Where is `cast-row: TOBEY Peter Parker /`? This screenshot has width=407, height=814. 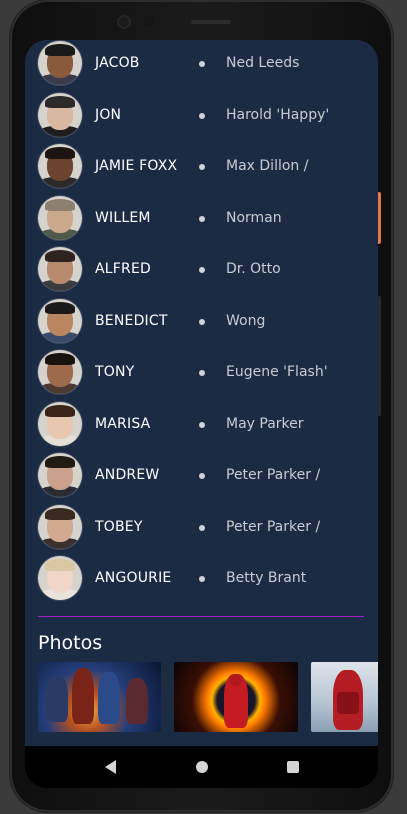 cast-row: TOBEY Peter Parker / is located at coordinates (201, 527).